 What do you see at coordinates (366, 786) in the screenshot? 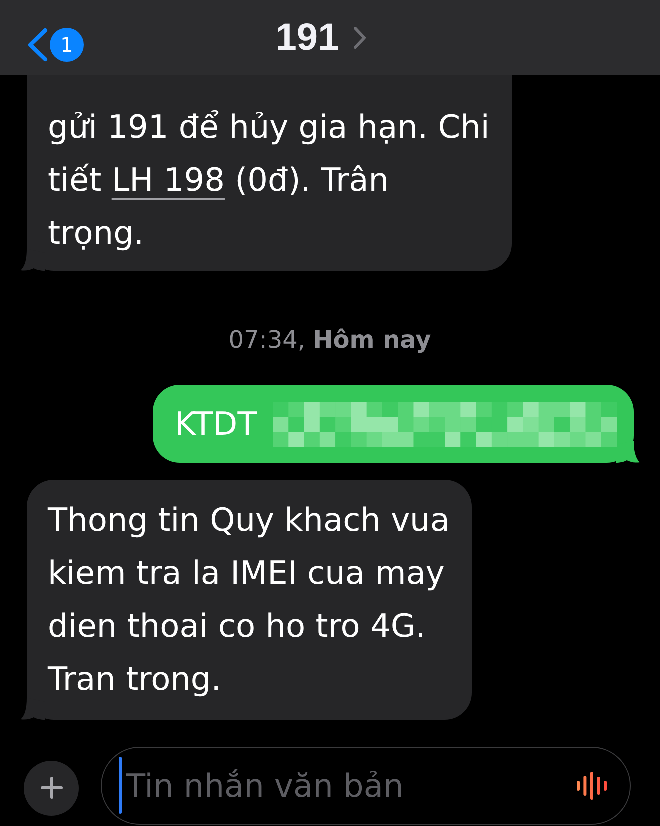
I see `message-input-field: Tin nhắn văn bản` at bounding box center [366, 786].